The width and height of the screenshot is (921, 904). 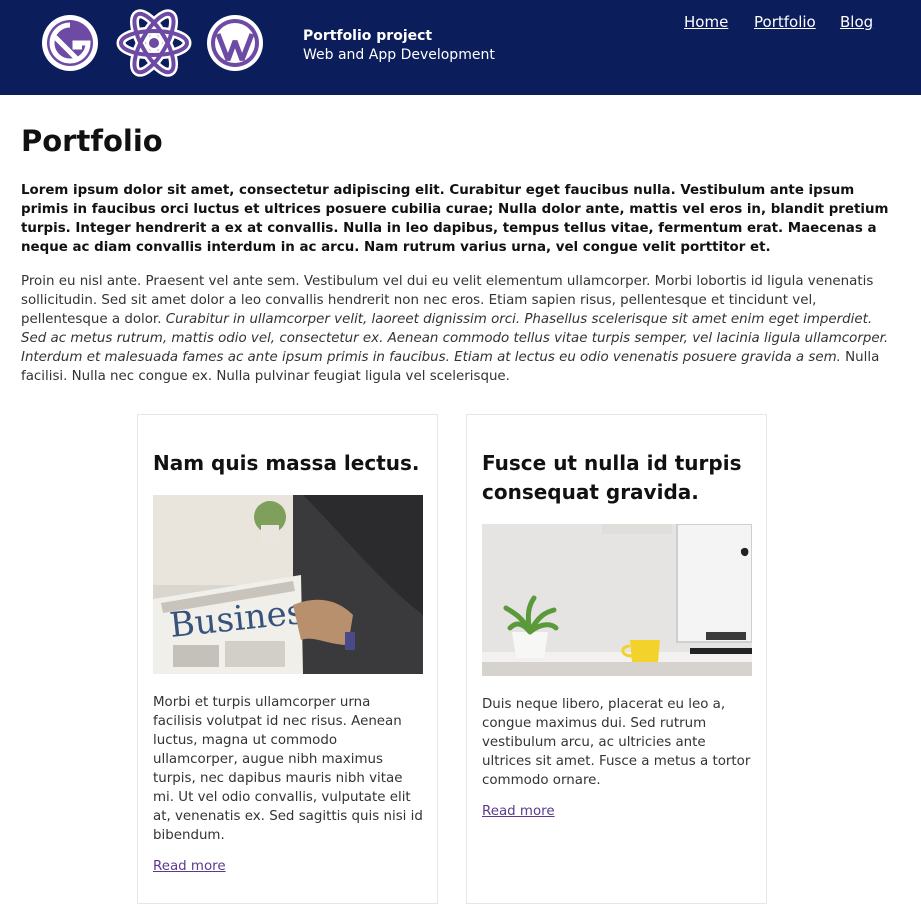 I want to click on business-newspaper-photo: Business, so click(x=288, y=584).